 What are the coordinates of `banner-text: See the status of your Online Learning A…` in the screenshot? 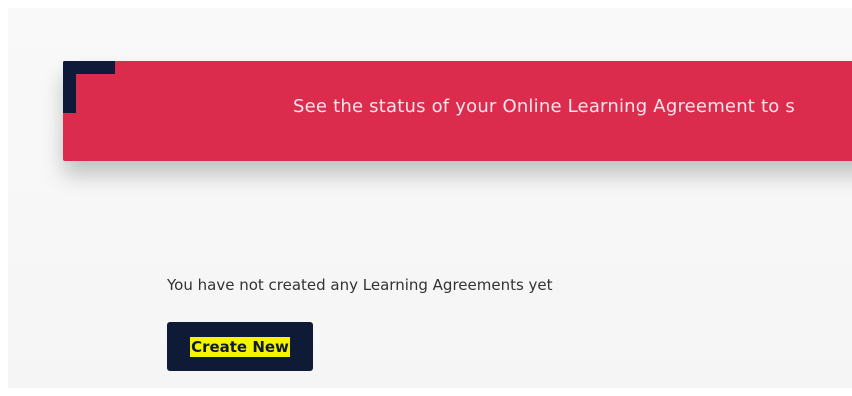 It's located at (544, 106).